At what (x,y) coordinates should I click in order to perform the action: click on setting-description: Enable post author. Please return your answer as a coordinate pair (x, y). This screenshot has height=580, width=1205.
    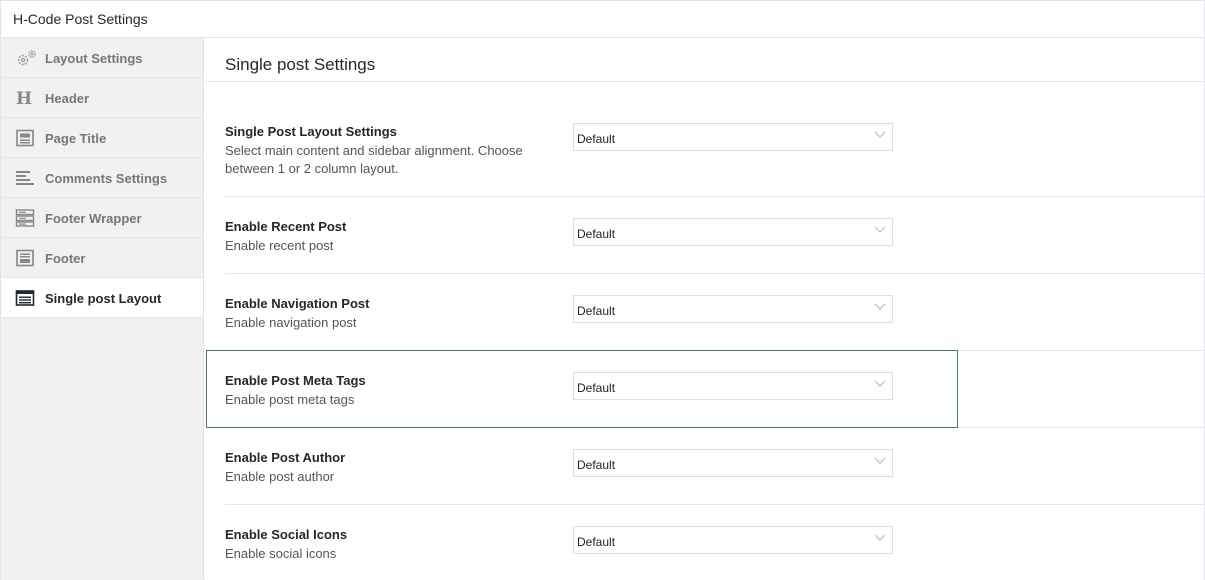
    Looking at the image, I should click on (280, 476).